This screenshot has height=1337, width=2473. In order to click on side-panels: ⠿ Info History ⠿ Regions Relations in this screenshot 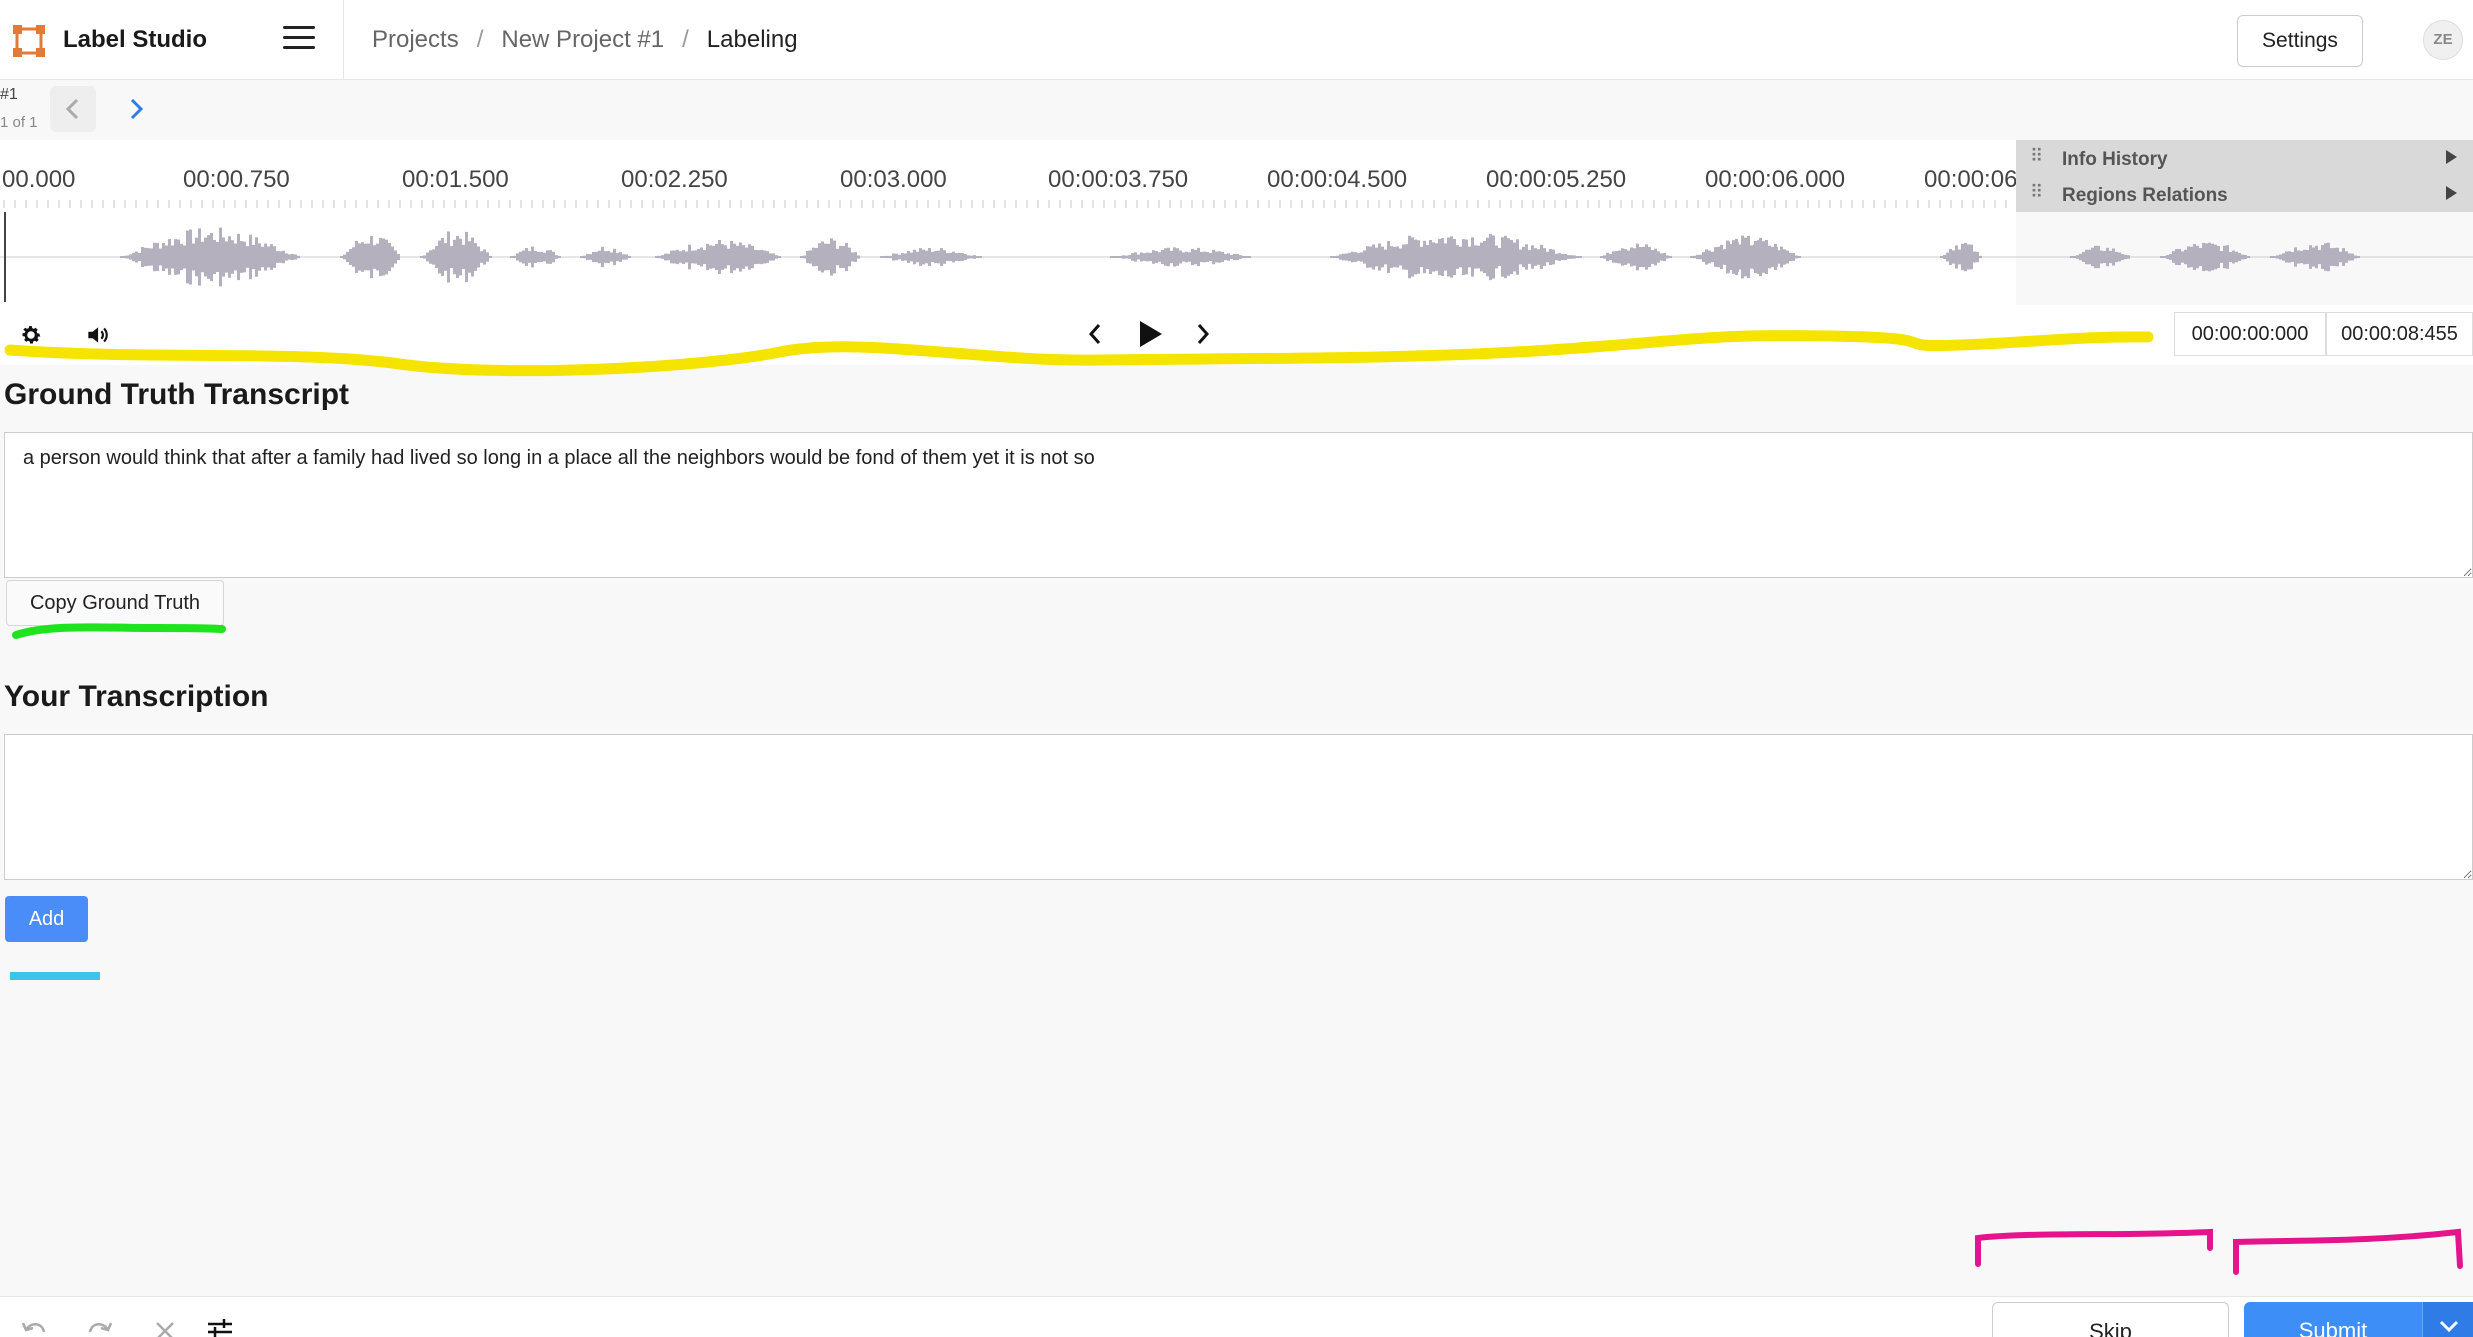, I will do `click(2244, 176)`.